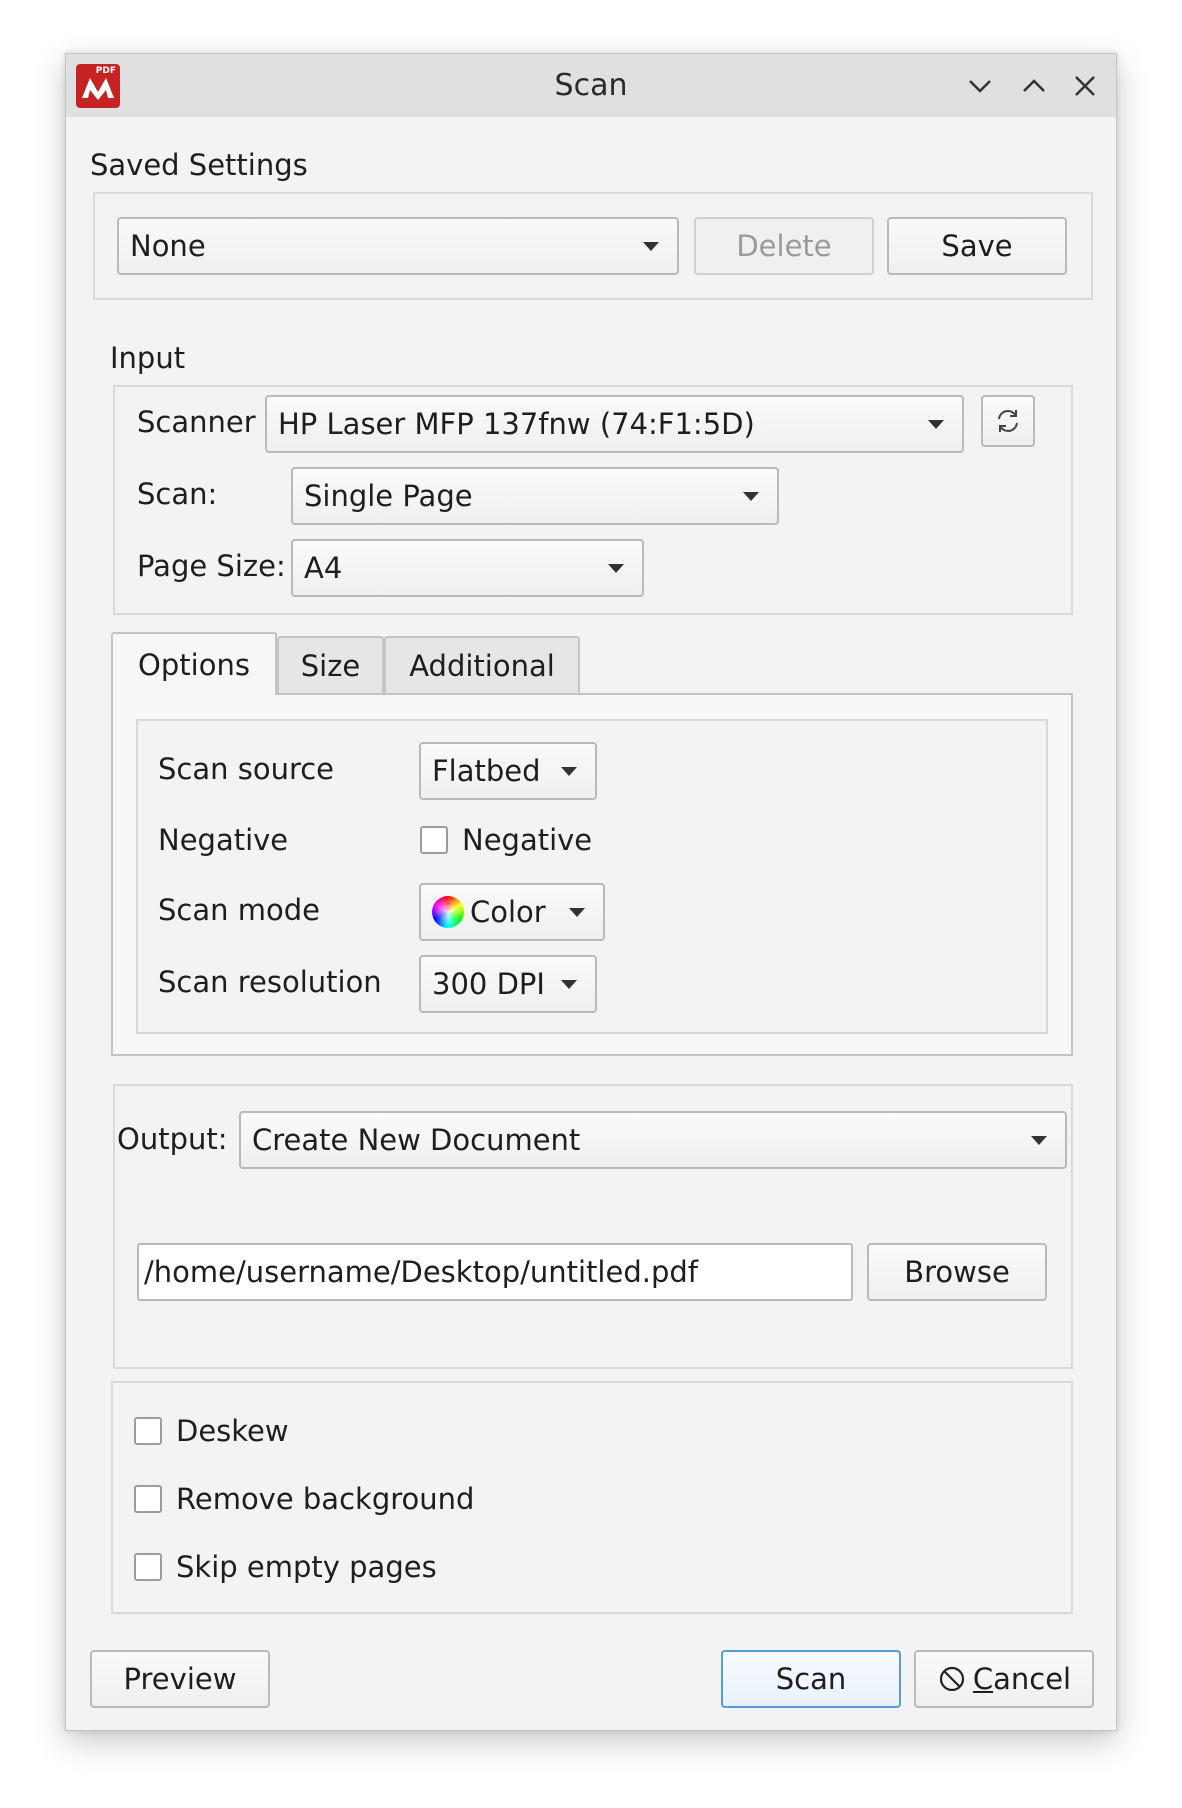 This screenshot has width=1182, height=1808. Describe the element at coordinates (232, 1431) in the screenshot. I see `deskew-label: Deskew` at that location.